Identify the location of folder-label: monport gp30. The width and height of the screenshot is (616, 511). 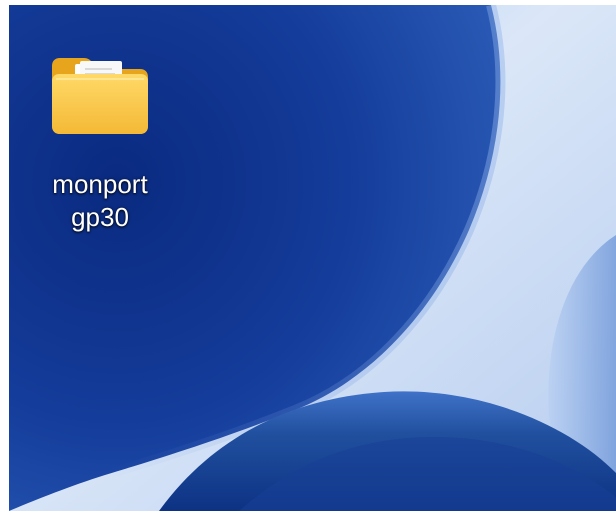
(100, 201).